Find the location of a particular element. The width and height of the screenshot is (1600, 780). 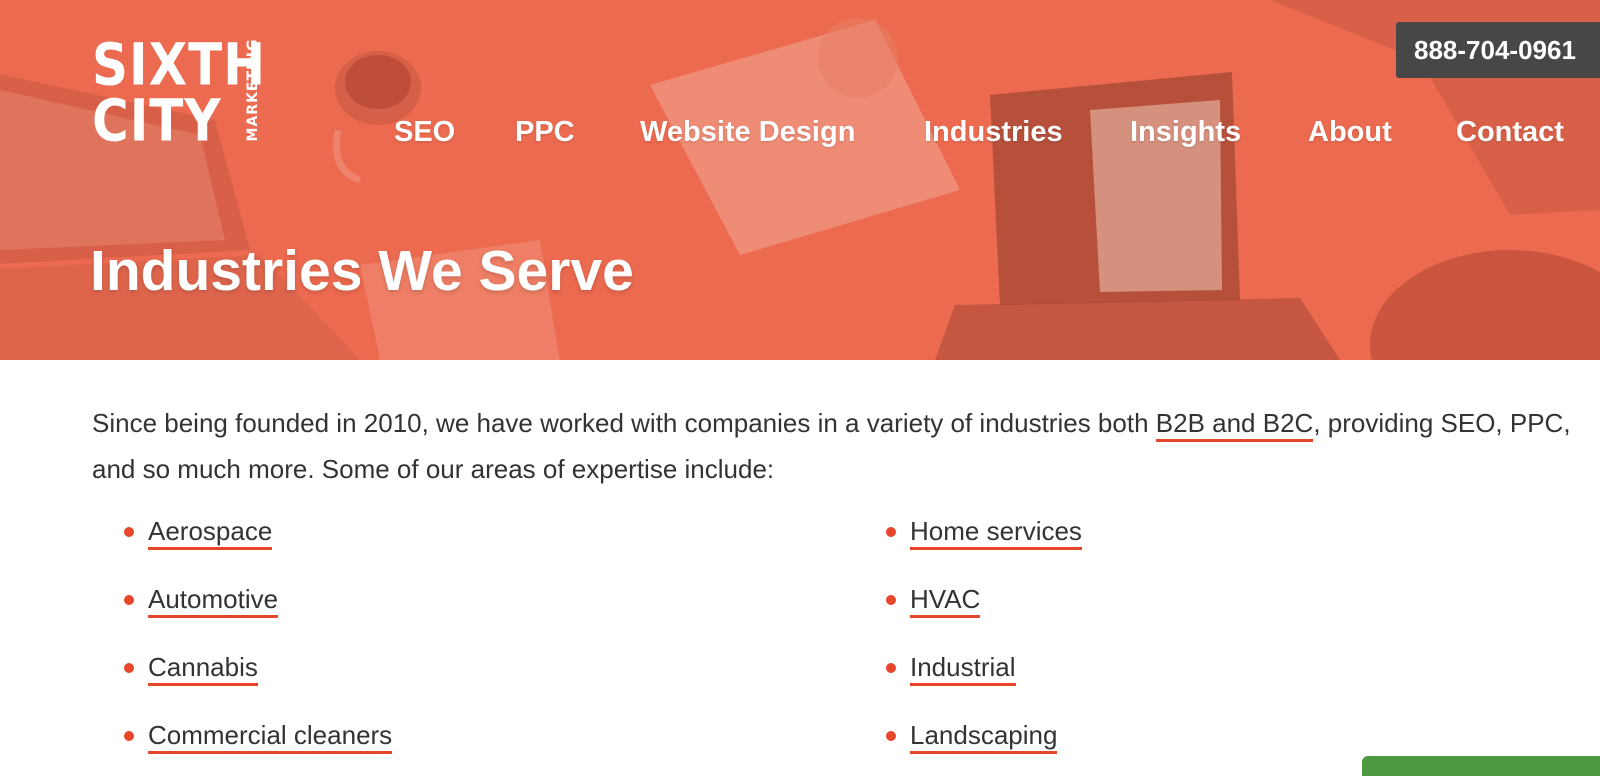

nav-item-contact: Contact is located at coordinates (1510, 132).